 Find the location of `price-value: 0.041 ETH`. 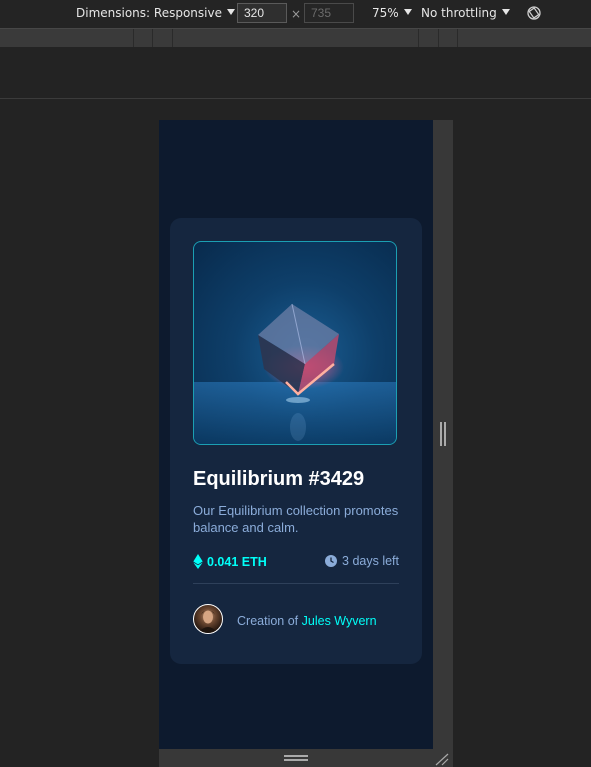

price-value: 0.041 ETH is located at coordinates (237, 561).